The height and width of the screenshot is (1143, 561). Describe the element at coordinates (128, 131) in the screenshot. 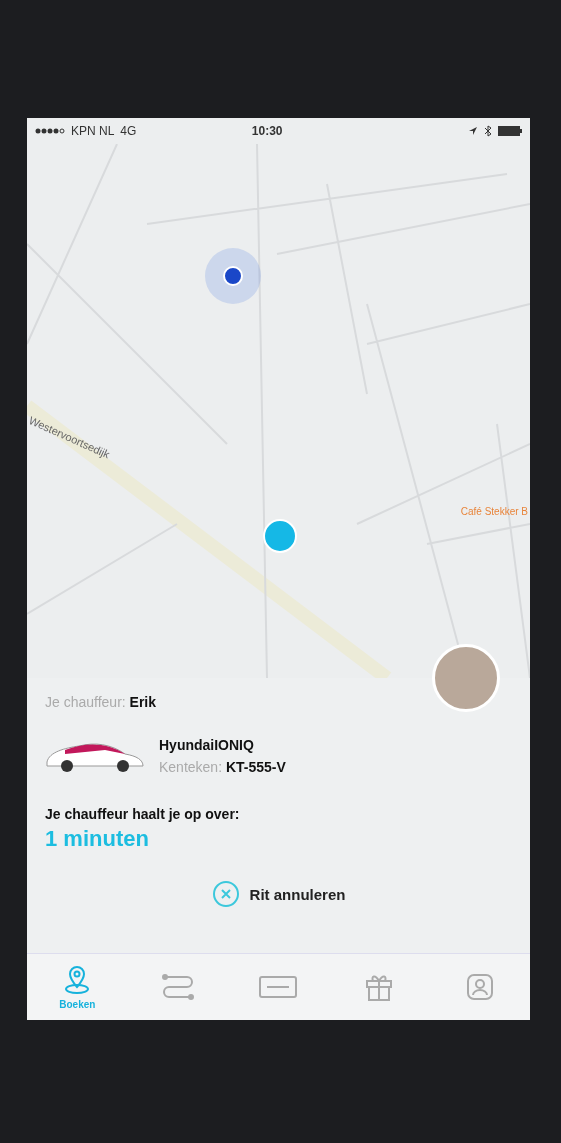

I see `network-type: 4G` at that location.